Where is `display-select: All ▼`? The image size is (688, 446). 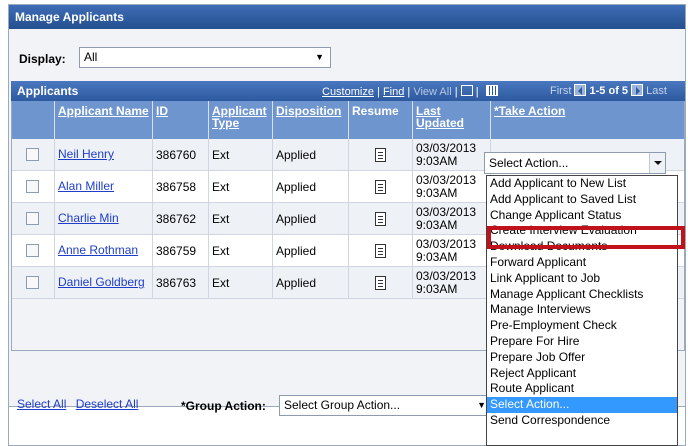 display-select: All ▼ is located at coordinates (205, 57).